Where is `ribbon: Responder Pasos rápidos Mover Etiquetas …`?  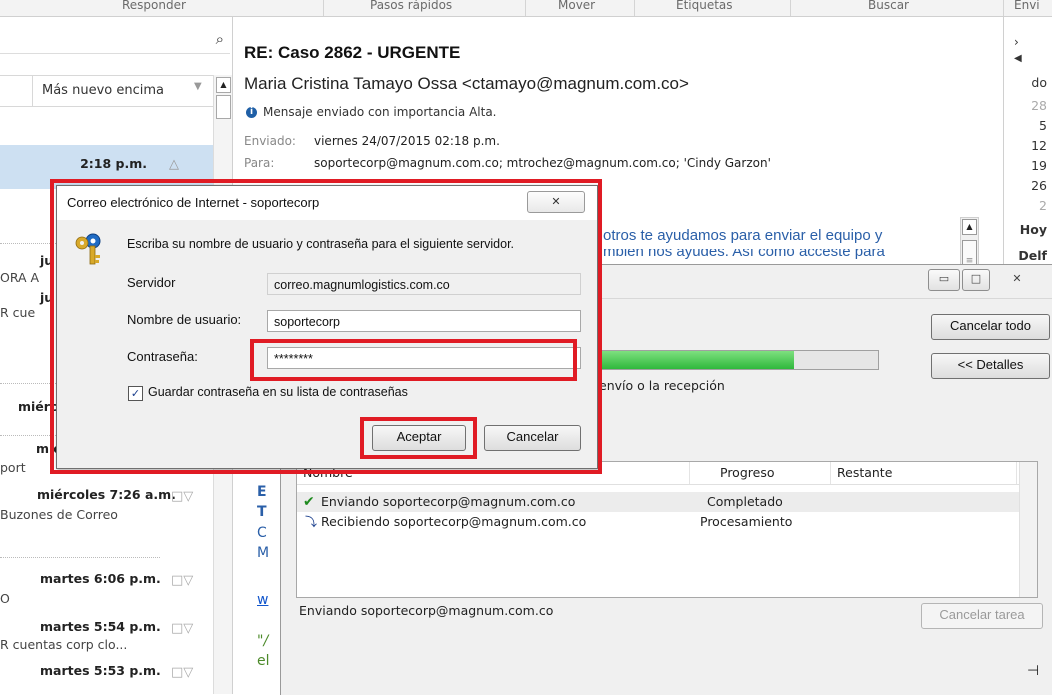 ribbon: Responder Pasos rápidos Mover Etiquetas … is located at coordinates (526, 8).